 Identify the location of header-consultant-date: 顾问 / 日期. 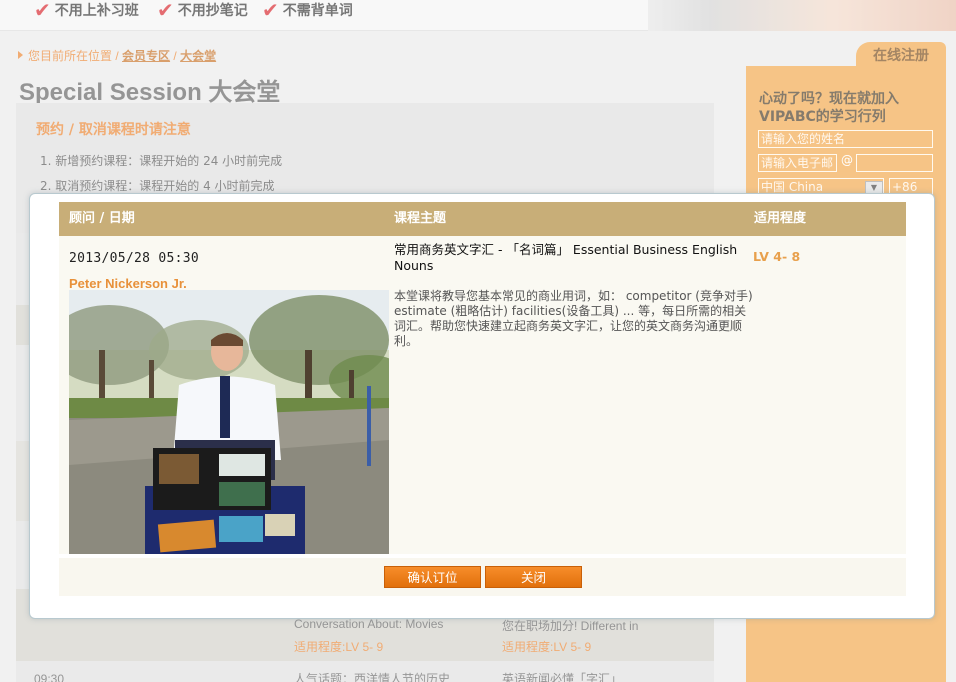
(102, 218).